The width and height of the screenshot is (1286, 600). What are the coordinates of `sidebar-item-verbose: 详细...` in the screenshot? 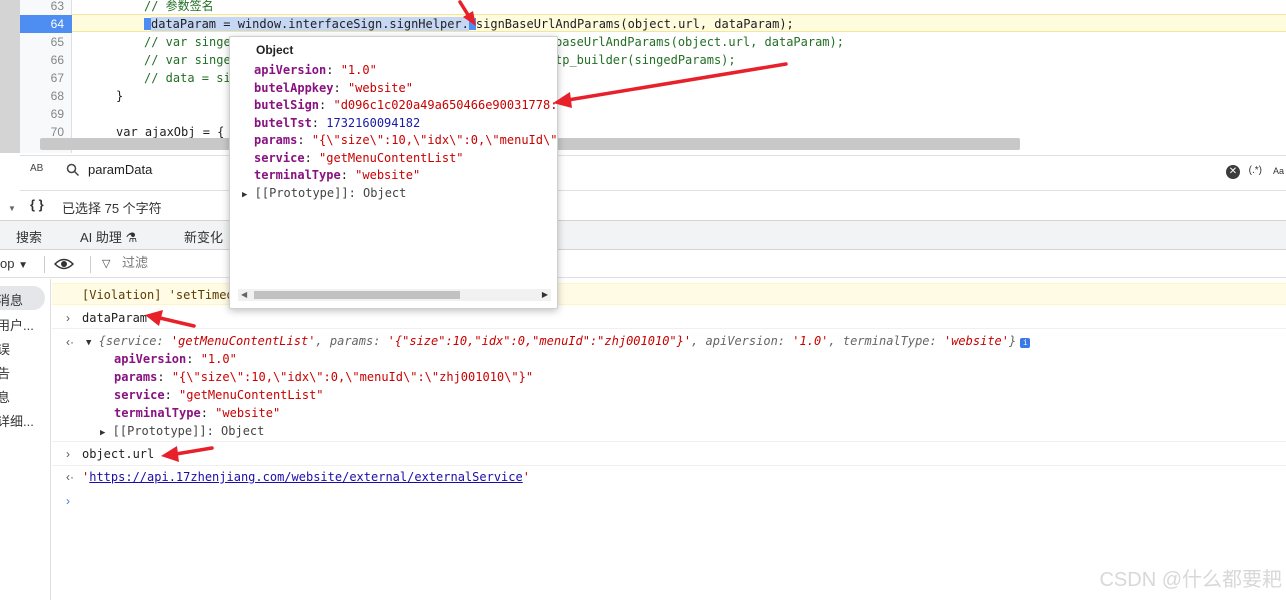 It's located at (25, 419).